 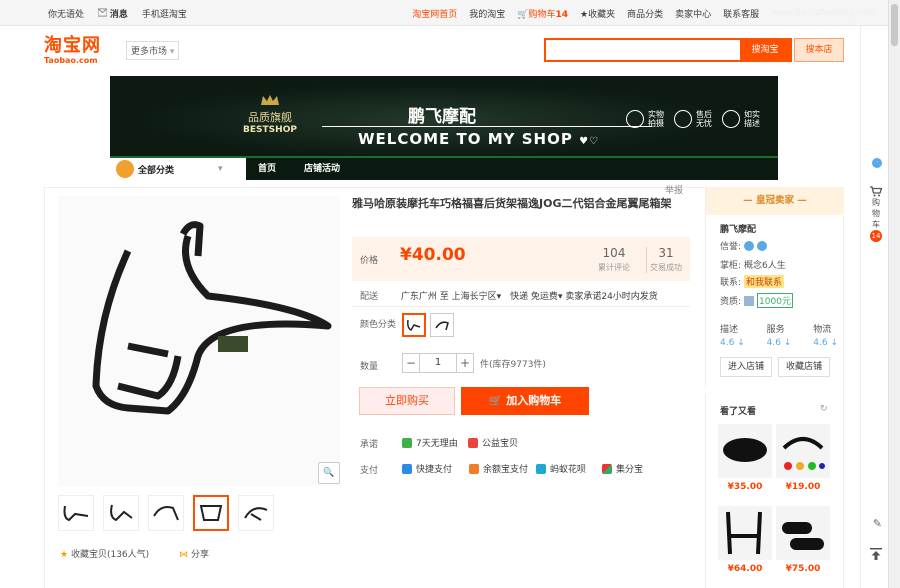 I want to click on more-market-dropdown: 更多市场 ▾, so click(x=153, y=50).